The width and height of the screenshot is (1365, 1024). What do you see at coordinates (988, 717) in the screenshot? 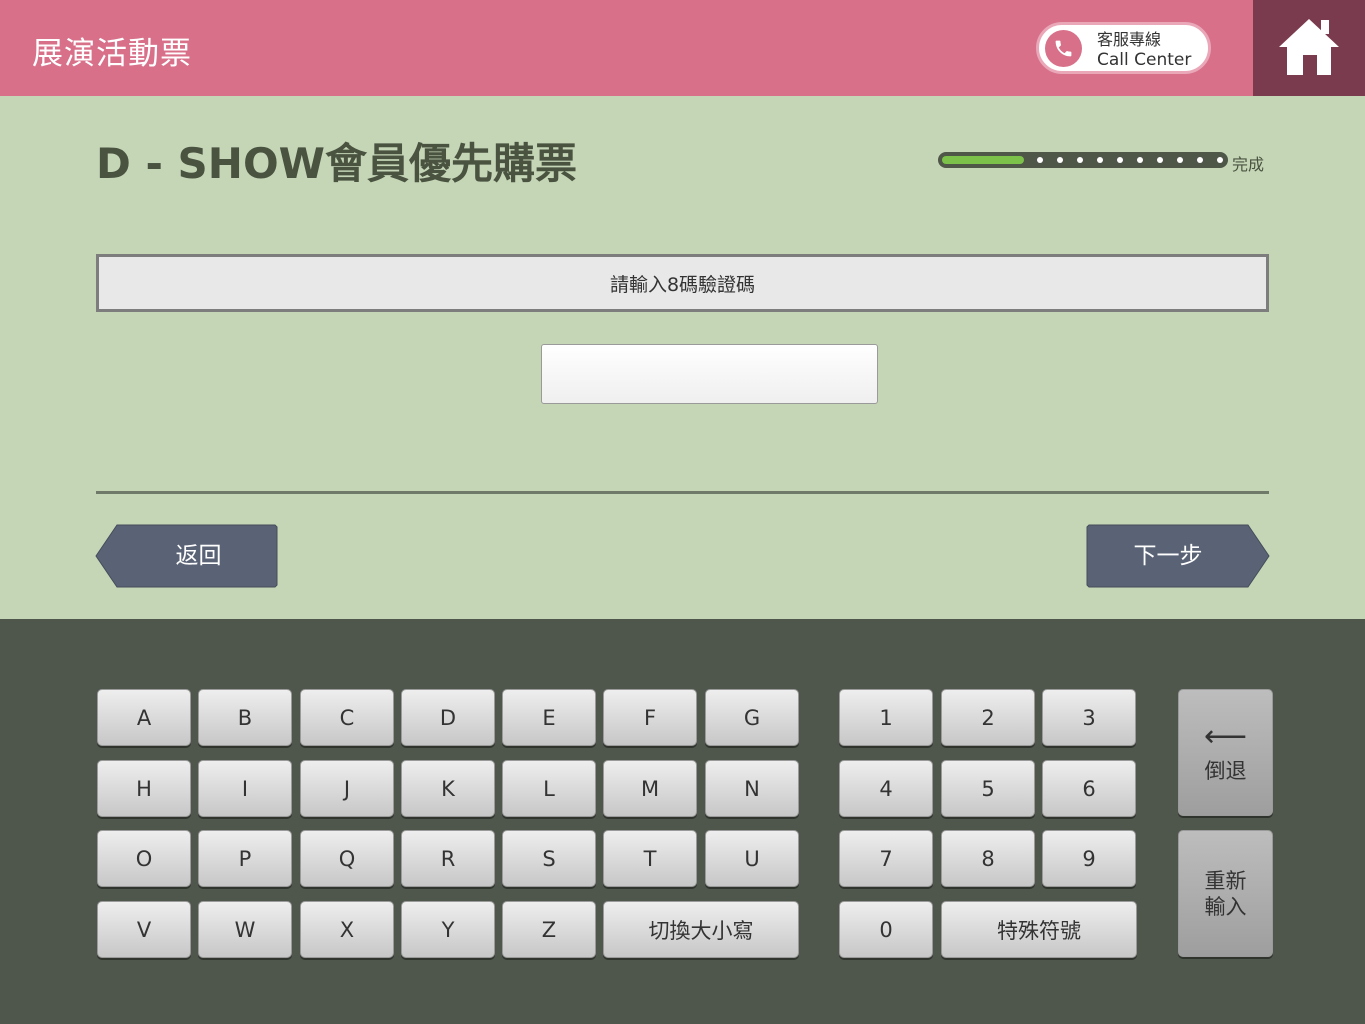
I see `key-2: 2` at bounding box center [988, 717].